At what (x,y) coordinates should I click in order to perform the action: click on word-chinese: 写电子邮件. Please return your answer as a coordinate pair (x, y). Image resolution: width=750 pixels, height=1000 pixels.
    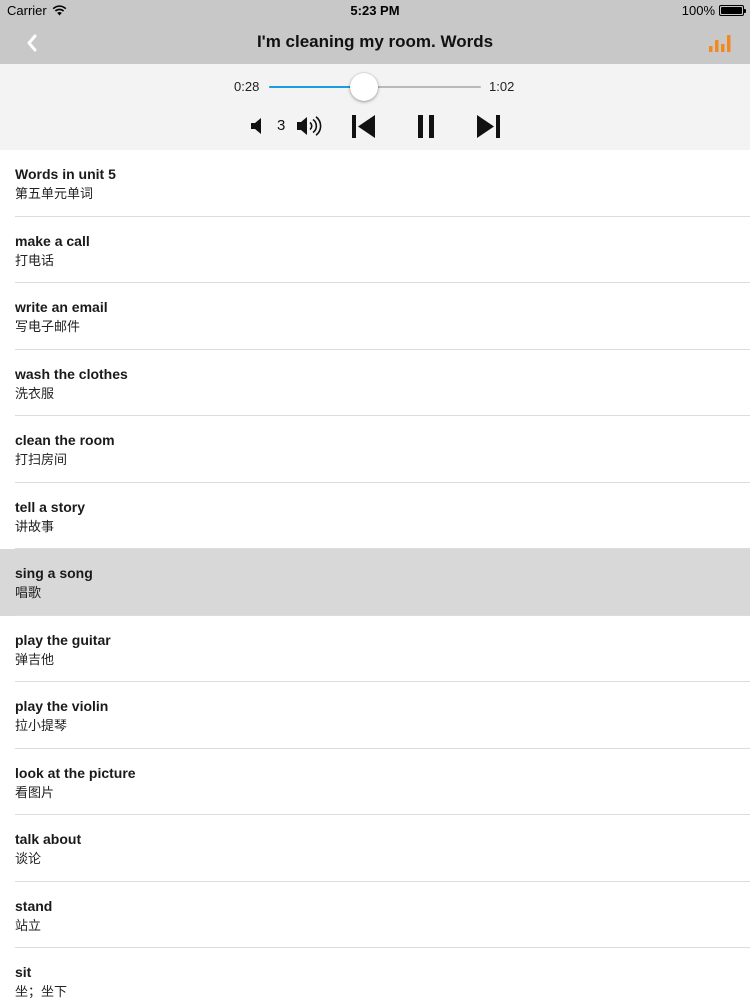
    Looking at the image, I should click on (48, 327).